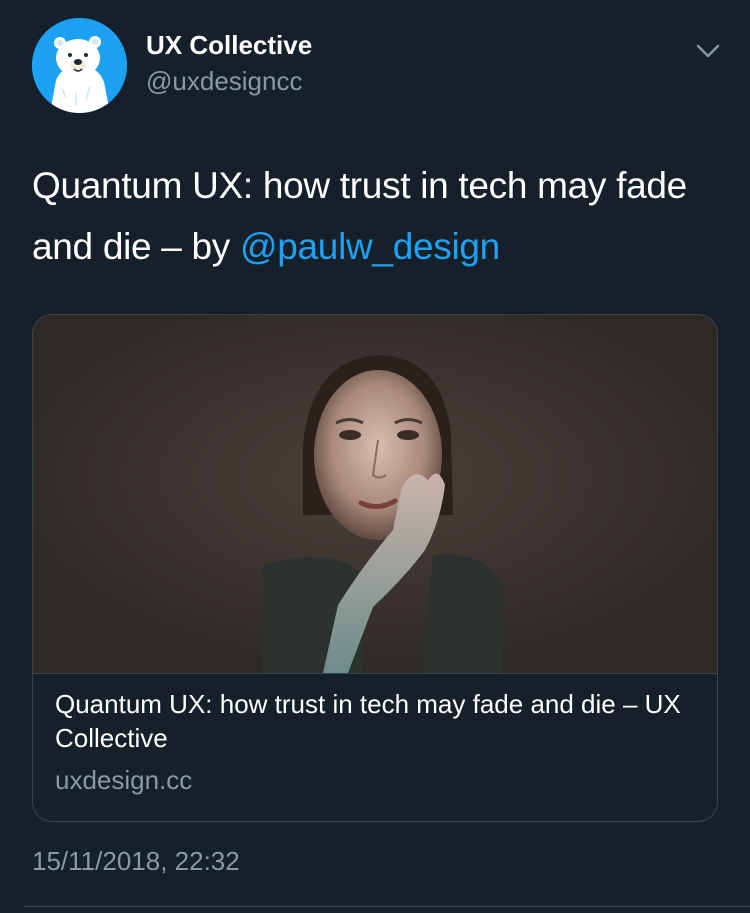 The width and height of the screenshot is (750, 913). What do you see at coordinates (229, 45) in the screenshot?
I see `display-name: UX Collective` at bounding box center [229, 45].